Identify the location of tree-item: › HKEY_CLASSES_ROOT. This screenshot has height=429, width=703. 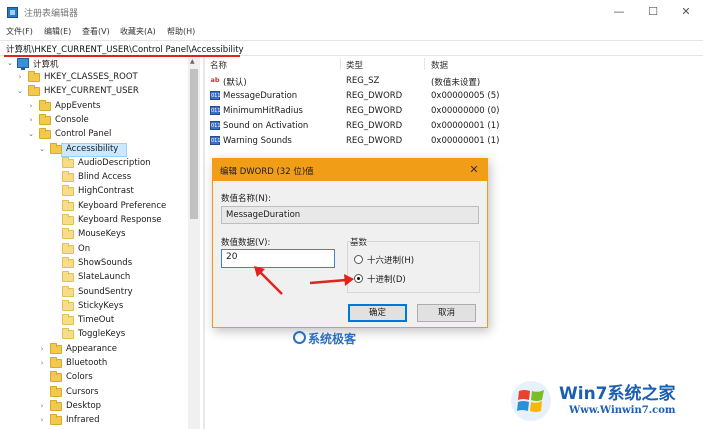
(92, 78).